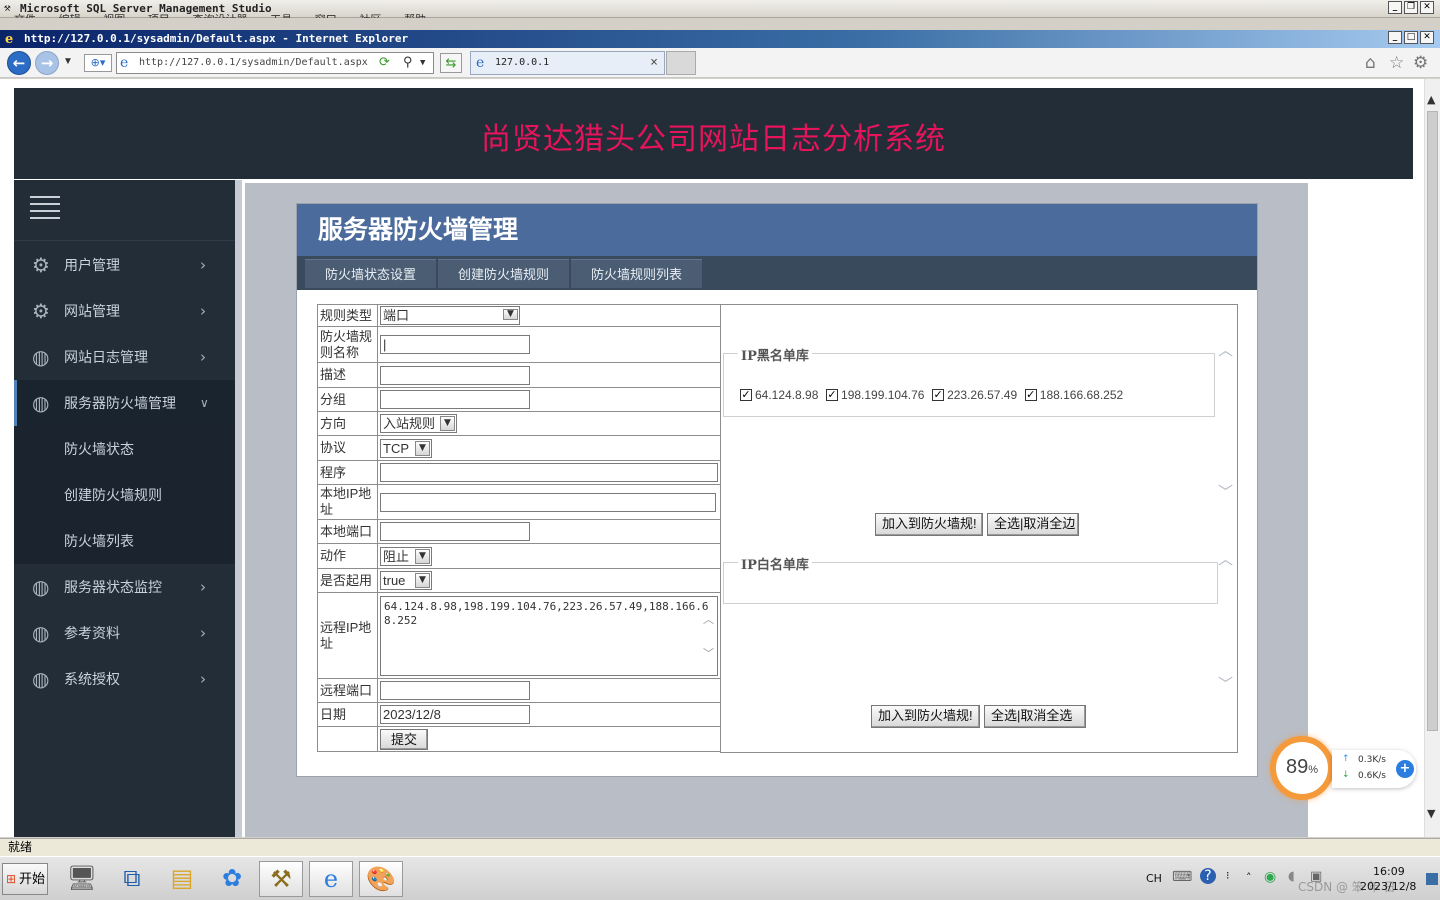 This screenshot has height=900, width=1440. I want to click on compat-icon: ⟳, so click(384, 63).